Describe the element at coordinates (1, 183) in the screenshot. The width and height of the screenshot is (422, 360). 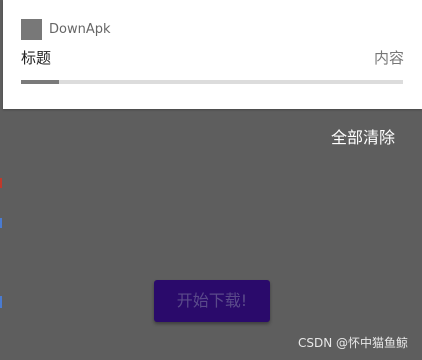
I see `background-edge-mark-red` at that location.